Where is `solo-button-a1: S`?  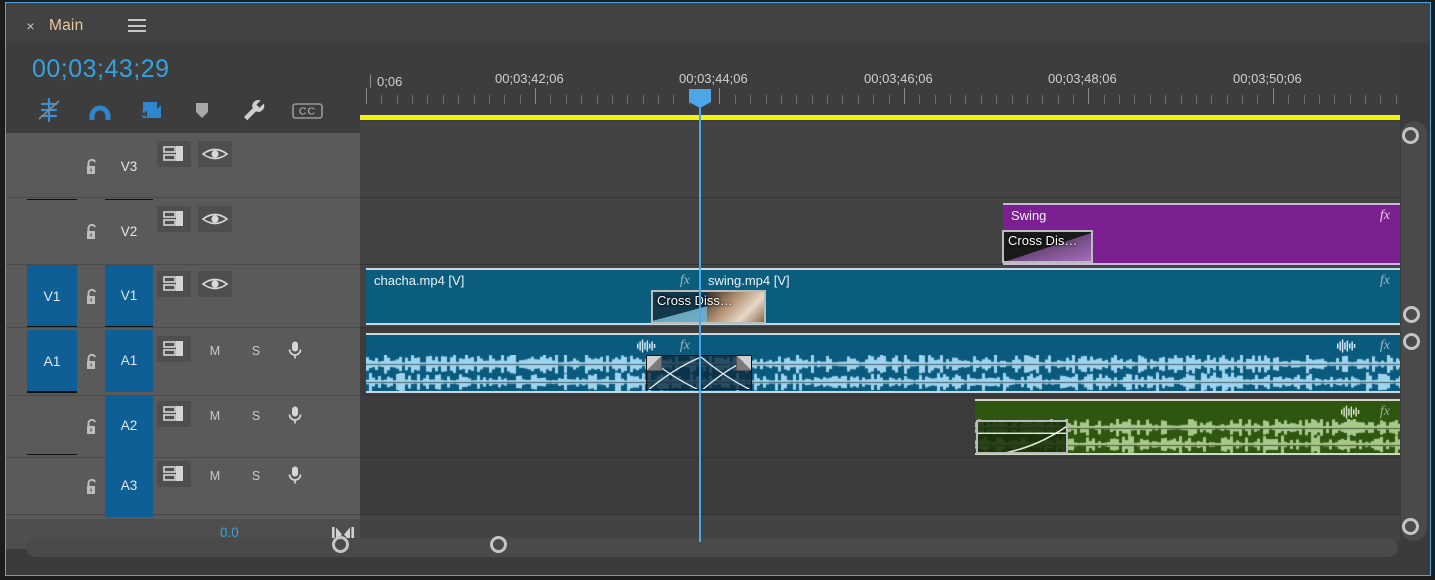 solo-button-a1: S is located at coordinates (256, 351).